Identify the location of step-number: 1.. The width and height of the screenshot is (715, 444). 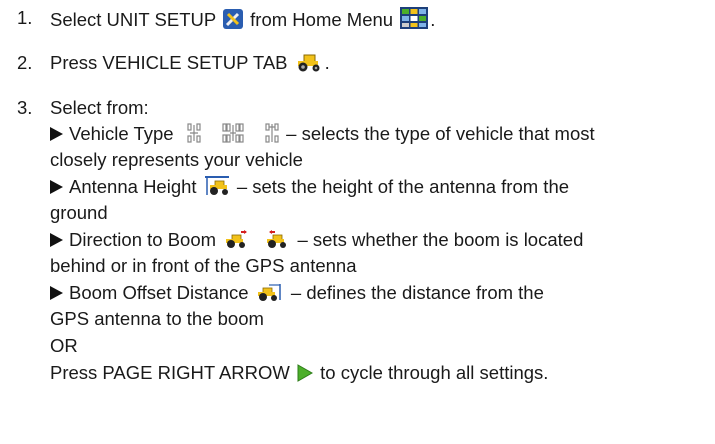
(25, 17).